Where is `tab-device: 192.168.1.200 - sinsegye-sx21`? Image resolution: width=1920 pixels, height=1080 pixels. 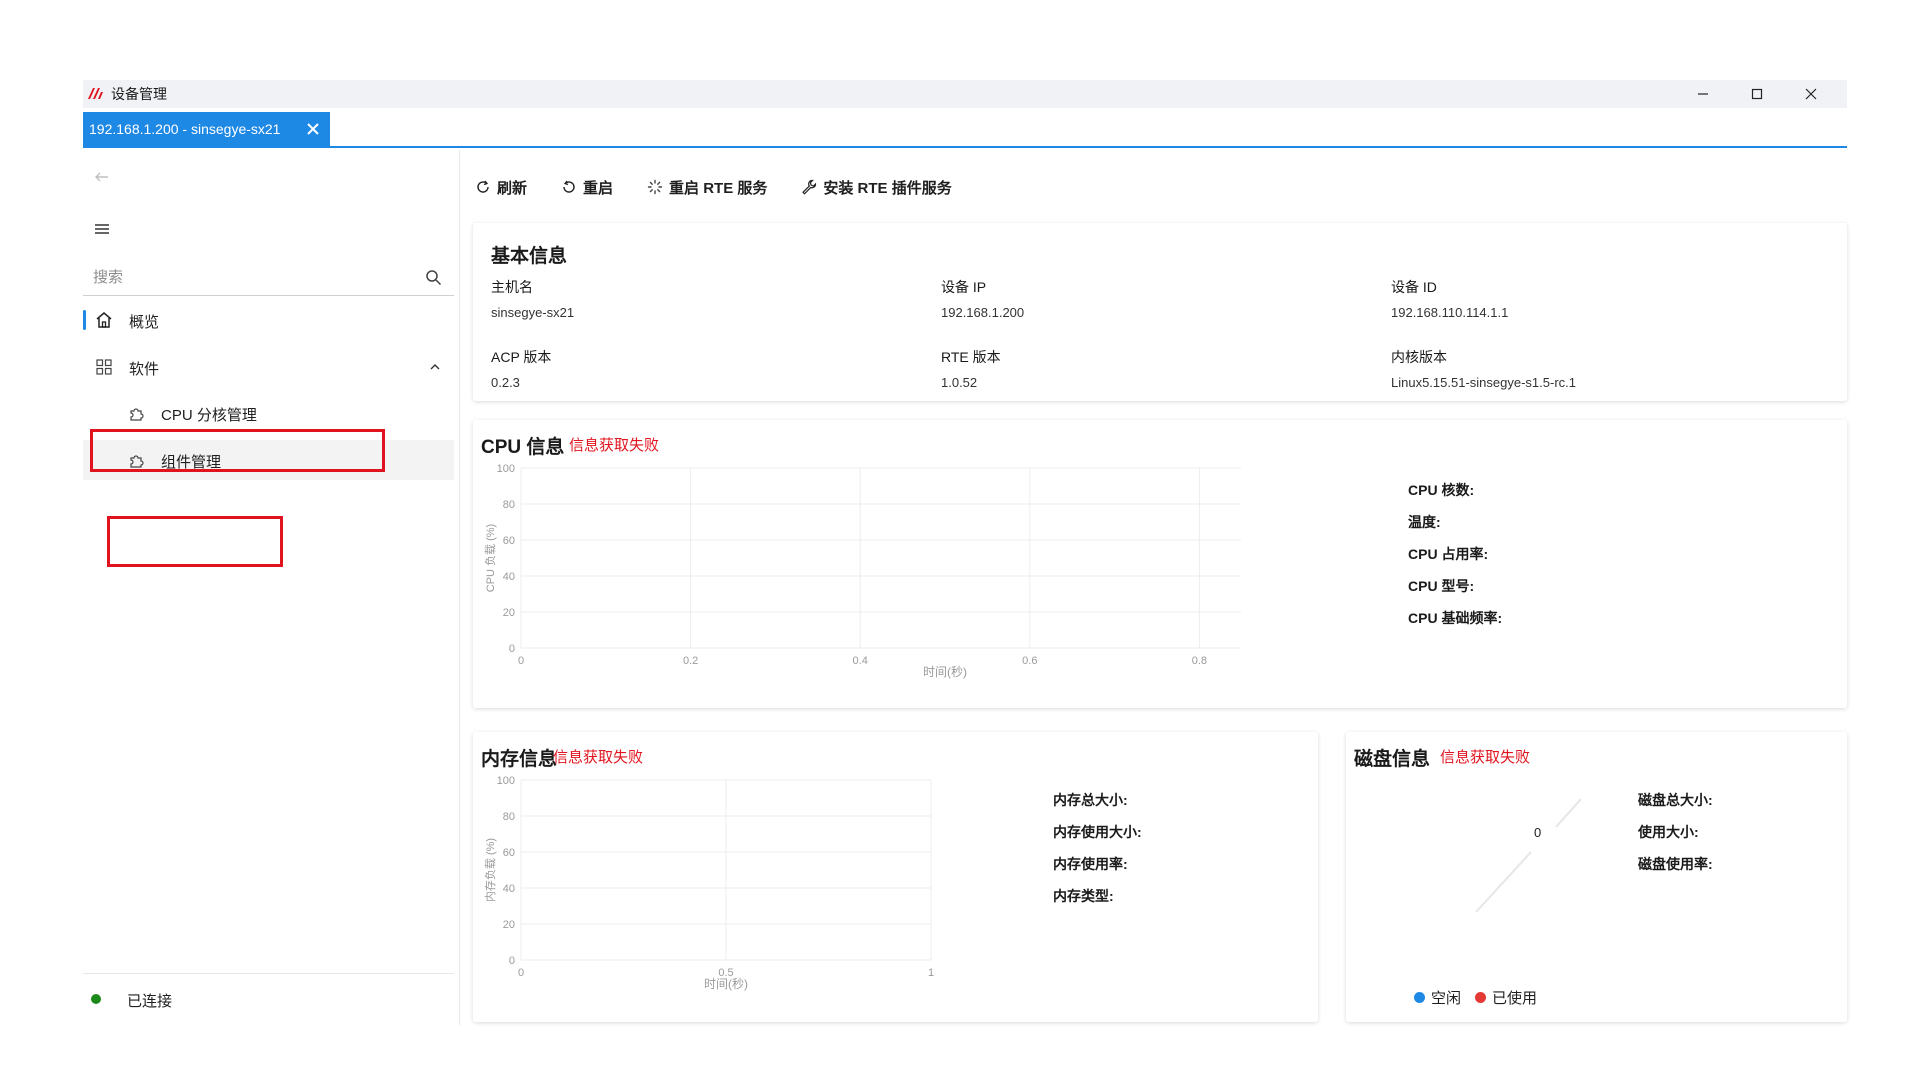 tab-device: 192.168.1.200 - sinsegye-sx21 is located at coordinates (206, 129).